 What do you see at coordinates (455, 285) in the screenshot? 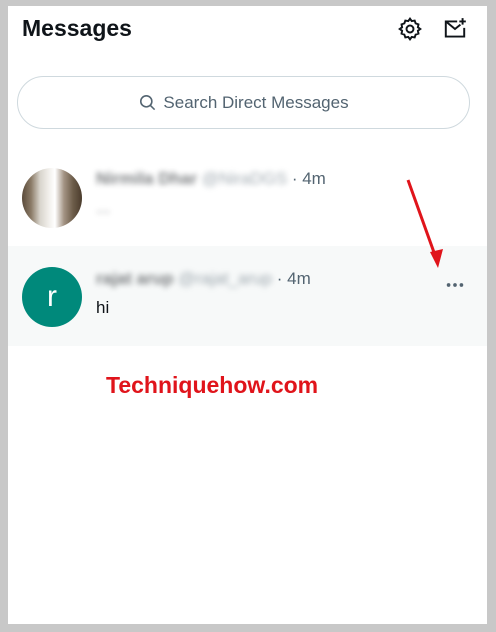
I see `more-options-icon` at bounding box center [455, 285].